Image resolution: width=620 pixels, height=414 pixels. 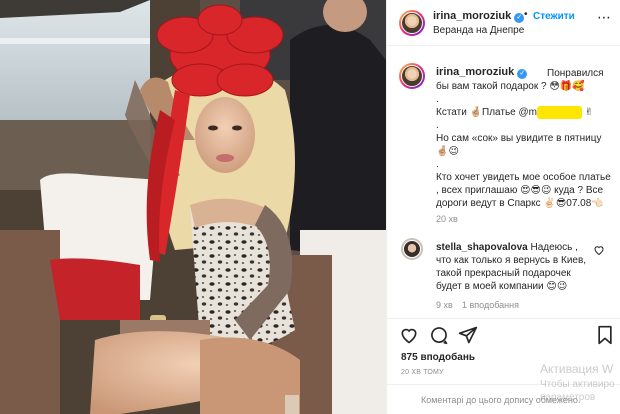 What do you see at coordinates (478, 30) in the screenshot?
I see `post-location: Веранда на Днепре` at bounding box center [478, 30].